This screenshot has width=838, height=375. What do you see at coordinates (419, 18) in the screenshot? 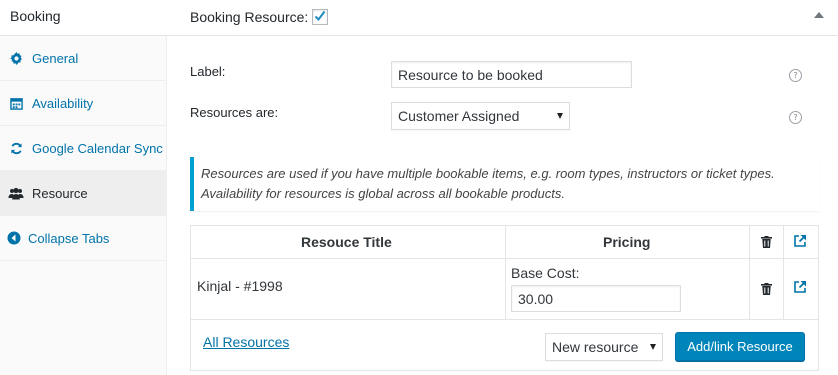
I see `header-bar: Booking Booking Resource:` at bounding box center [419, 18].